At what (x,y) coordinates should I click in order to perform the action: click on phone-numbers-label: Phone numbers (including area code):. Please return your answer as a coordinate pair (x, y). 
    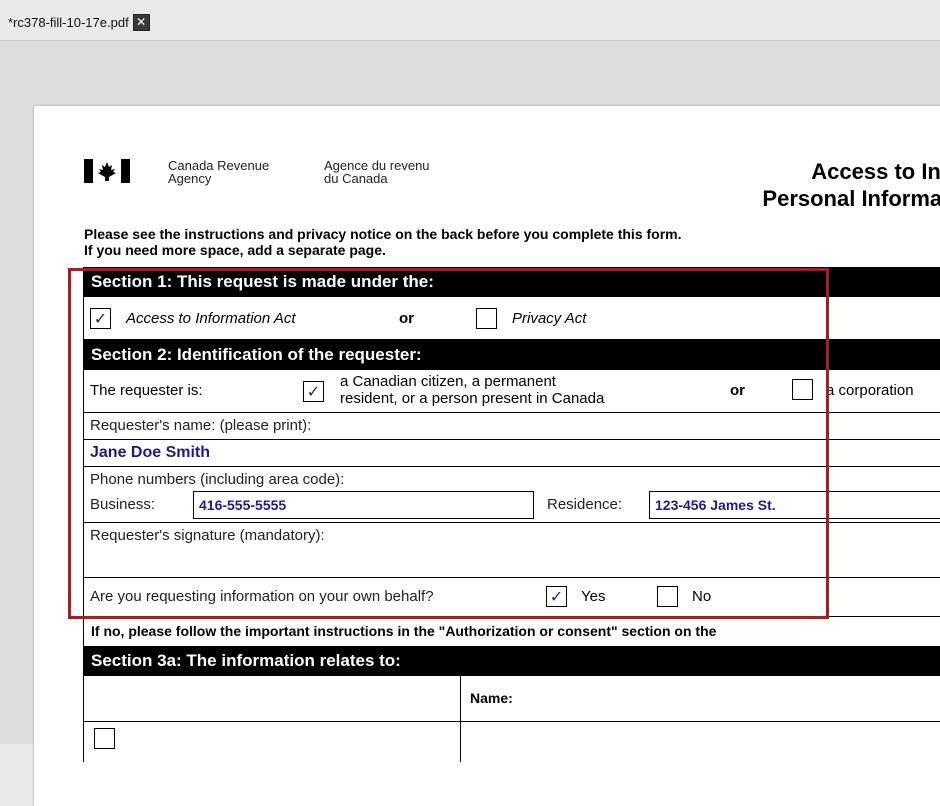
    Looking at the image, I should click on (217, 479).